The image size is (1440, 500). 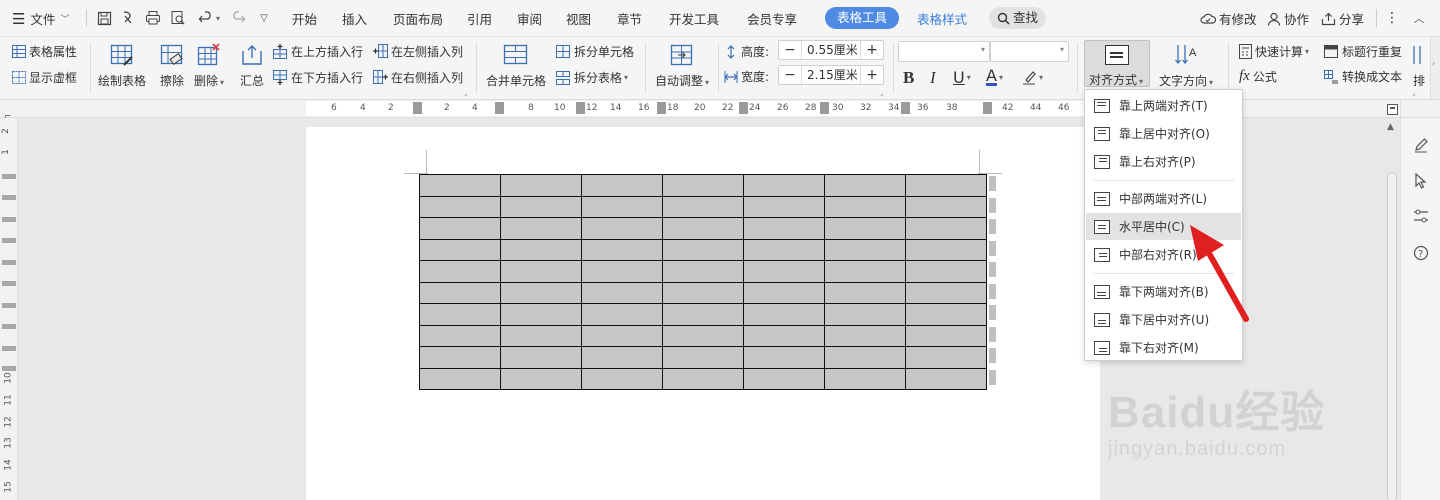 I want to click on insert-row-above-button: 在上方插入行, so click(x=318, y=51).